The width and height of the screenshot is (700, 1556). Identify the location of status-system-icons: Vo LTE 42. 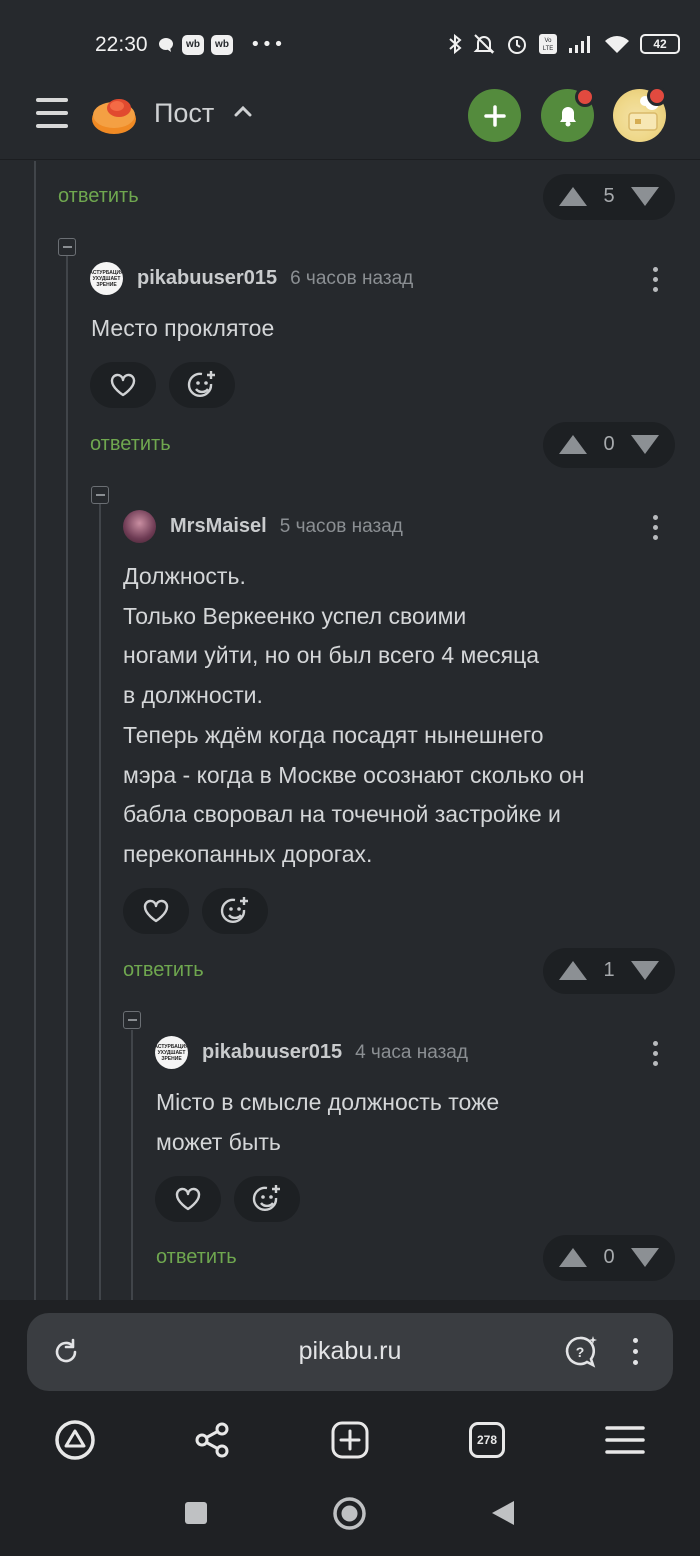
(564, 44).